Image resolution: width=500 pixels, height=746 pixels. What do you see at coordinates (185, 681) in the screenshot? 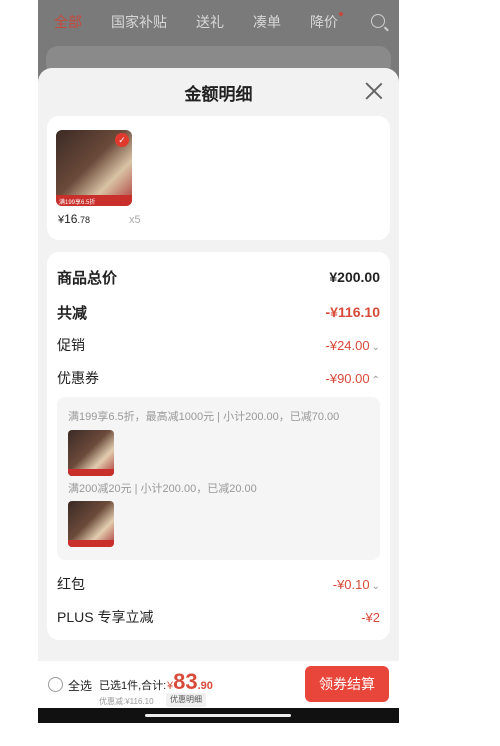
I see `order-total-int: 83` at bounding box center [185, 681].